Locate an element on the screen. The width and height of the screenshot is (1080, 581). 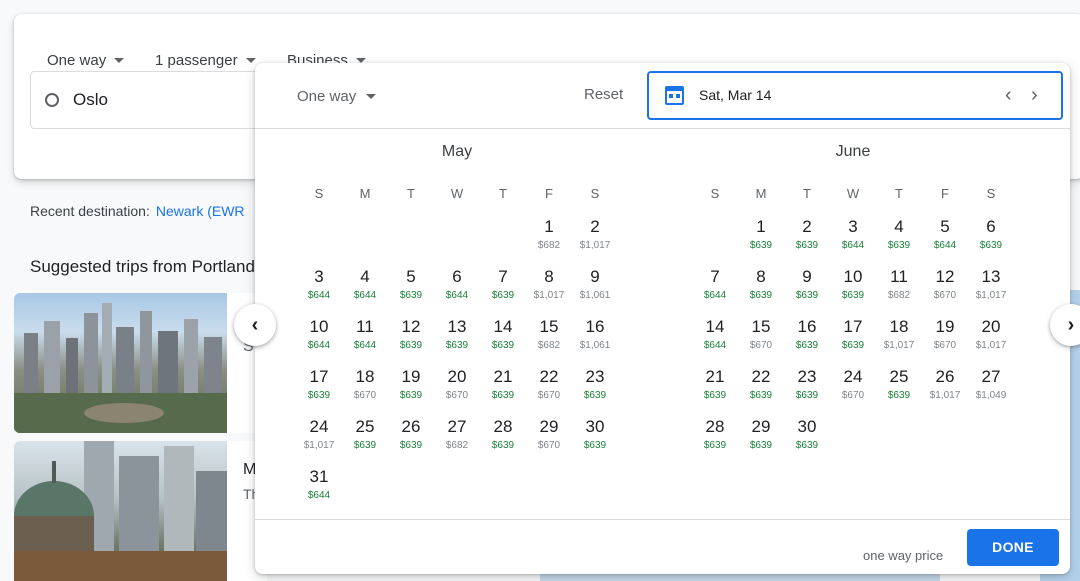
day-number: 9 is located at coordinates (807, 276).